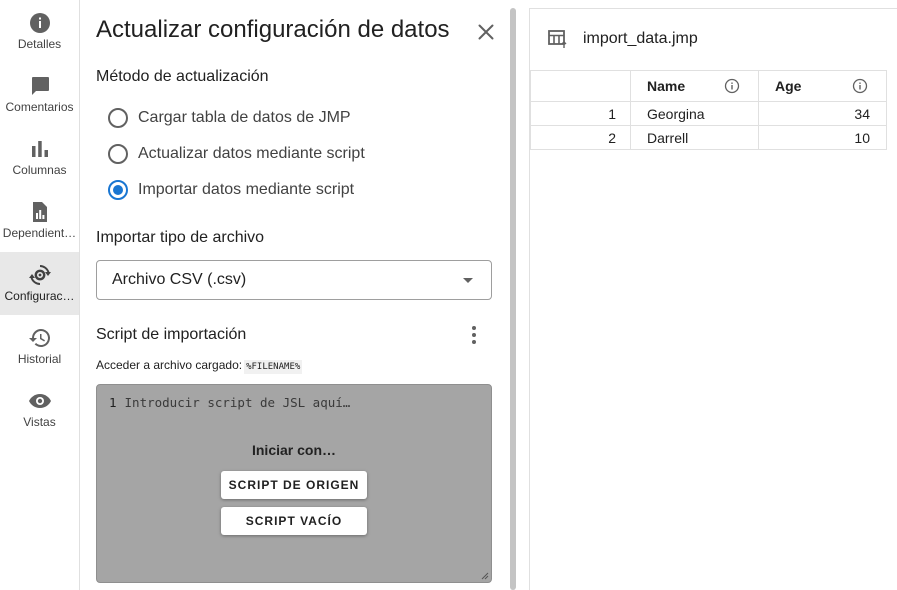  Describe the element at coordinates (113, 402) in the screenshot. I see `line-number: 1` at that location.